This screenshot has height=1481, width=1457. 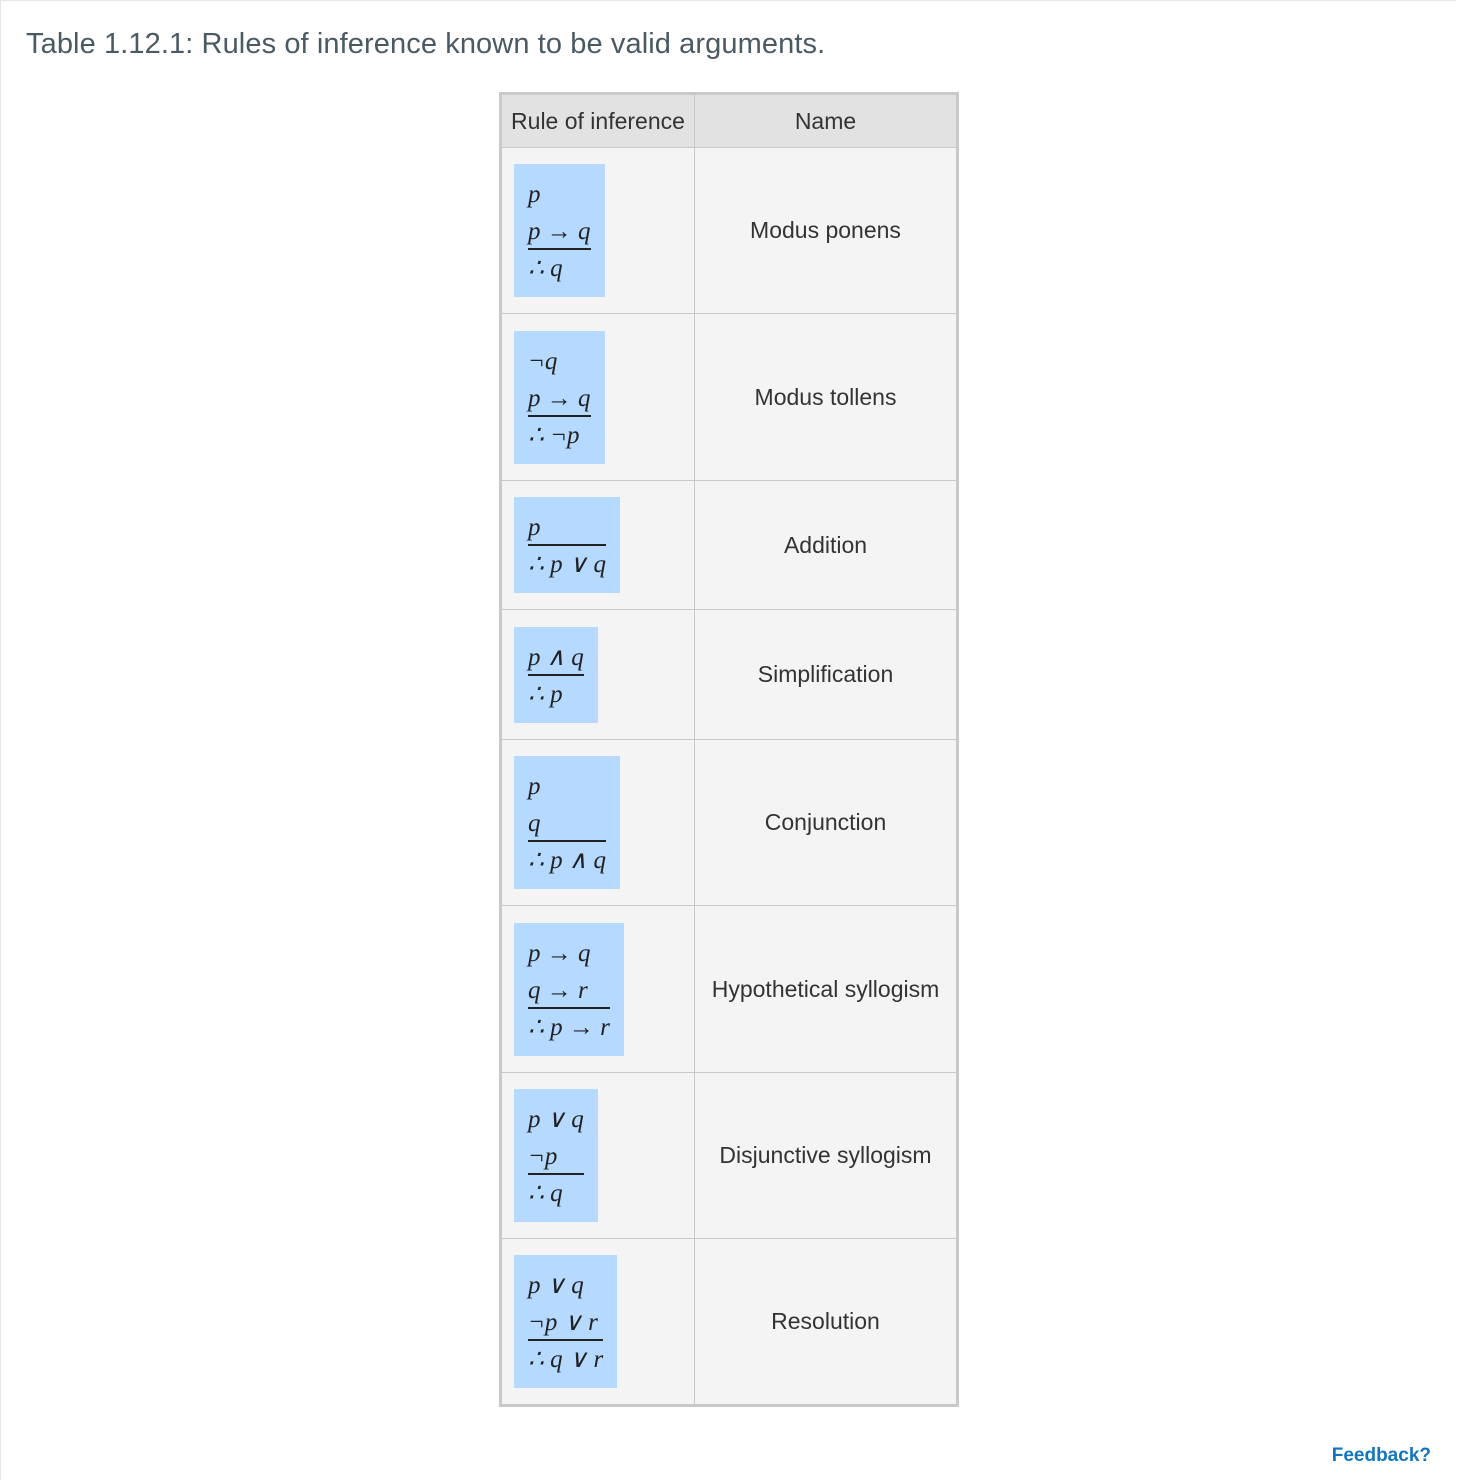 What do you see at coordinates (826, 397) in the screenshot?
I see `rule-name: Modus tollens` at bounding box center [826, 397].